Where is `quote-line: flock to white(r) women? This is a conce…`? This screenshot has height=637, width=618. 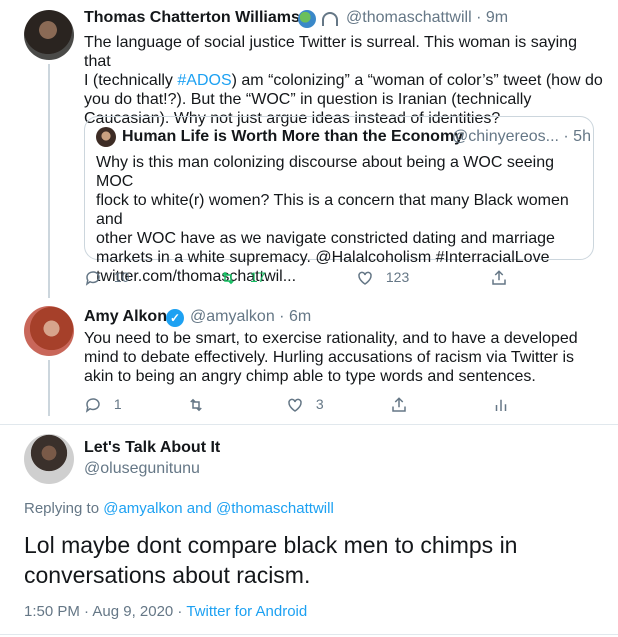 quote-line: flock to white(r) women? This is a conce… is located at coordinates (332, 210).